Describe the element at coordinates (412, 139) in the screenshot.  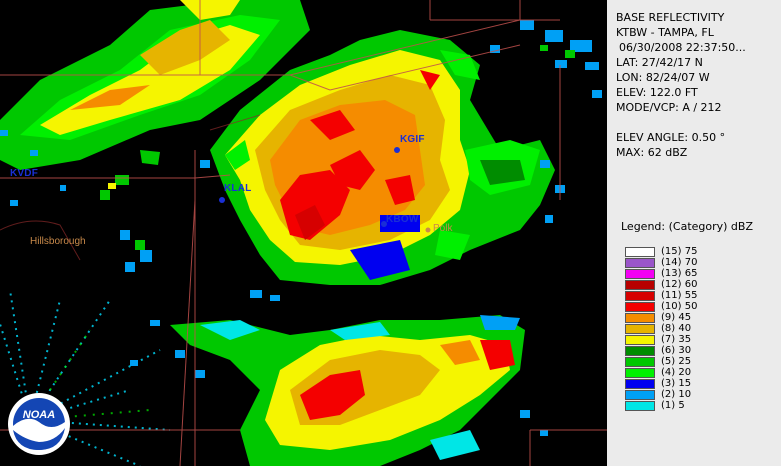
I see `site-label-kgif: KGIF` at that location.